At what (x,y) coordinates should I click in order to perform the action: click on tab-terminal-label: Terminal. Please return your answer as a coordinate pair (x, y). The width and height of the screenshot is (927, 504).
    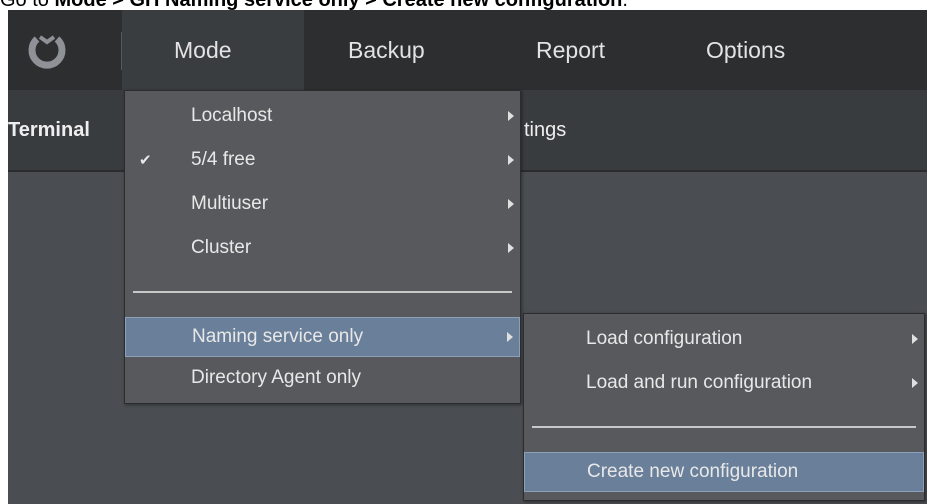
    Looking at the image, I should click on (49, 130).